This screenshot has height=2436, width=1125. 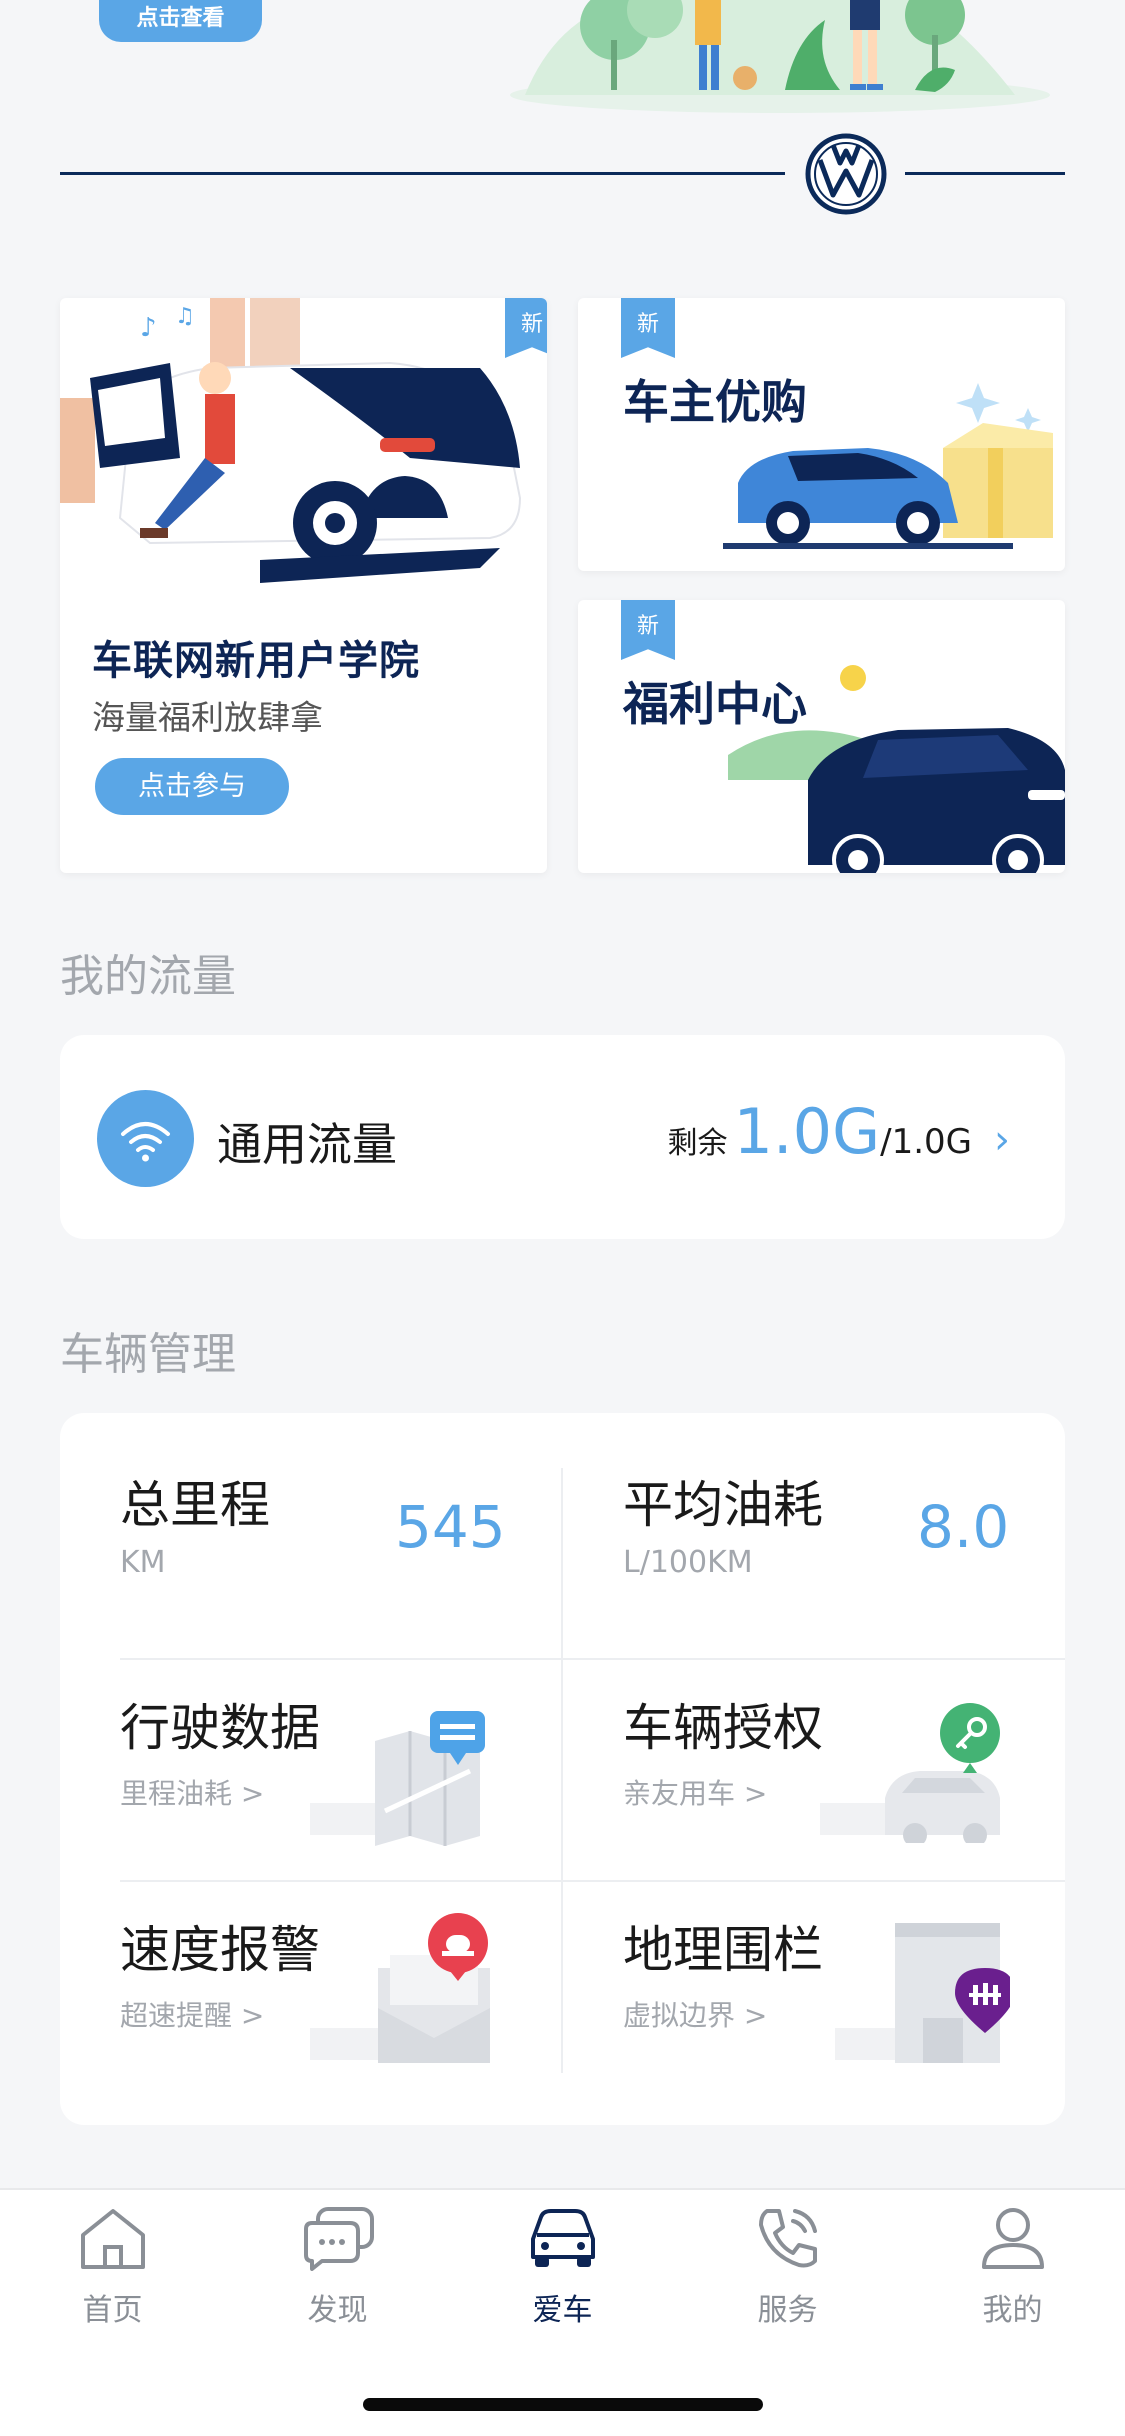 I want to click on fence-pin-icon, so click(x=922, y=1993).